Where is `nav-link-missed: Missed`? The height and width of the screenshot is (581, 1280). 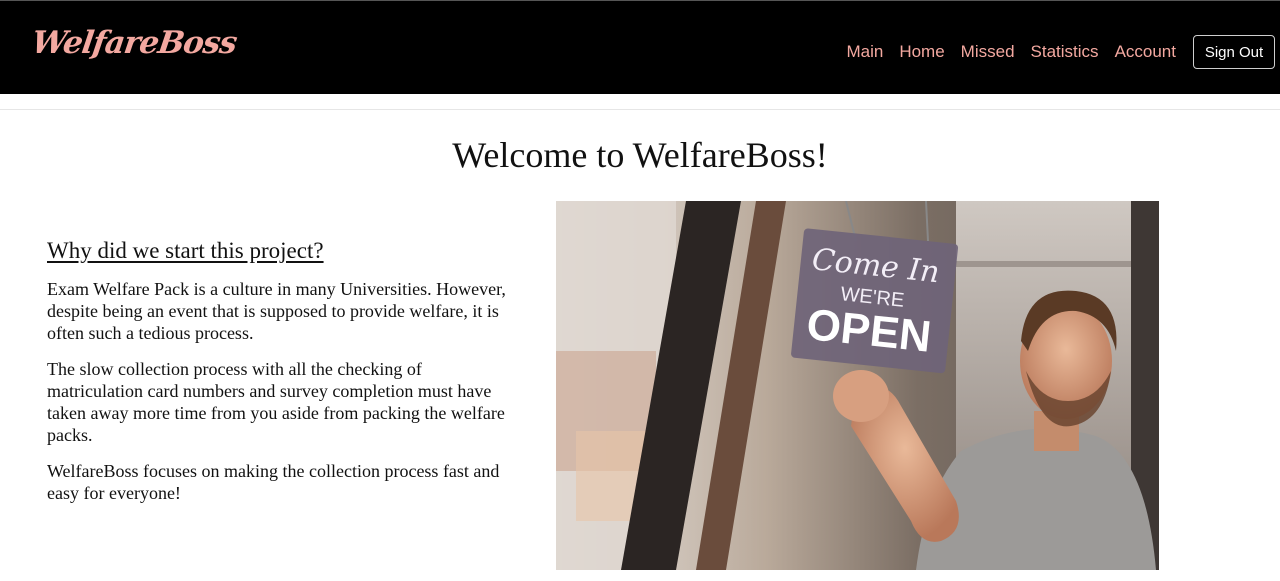
nav-link-missed: Missed is located at coordinates (988, 52).